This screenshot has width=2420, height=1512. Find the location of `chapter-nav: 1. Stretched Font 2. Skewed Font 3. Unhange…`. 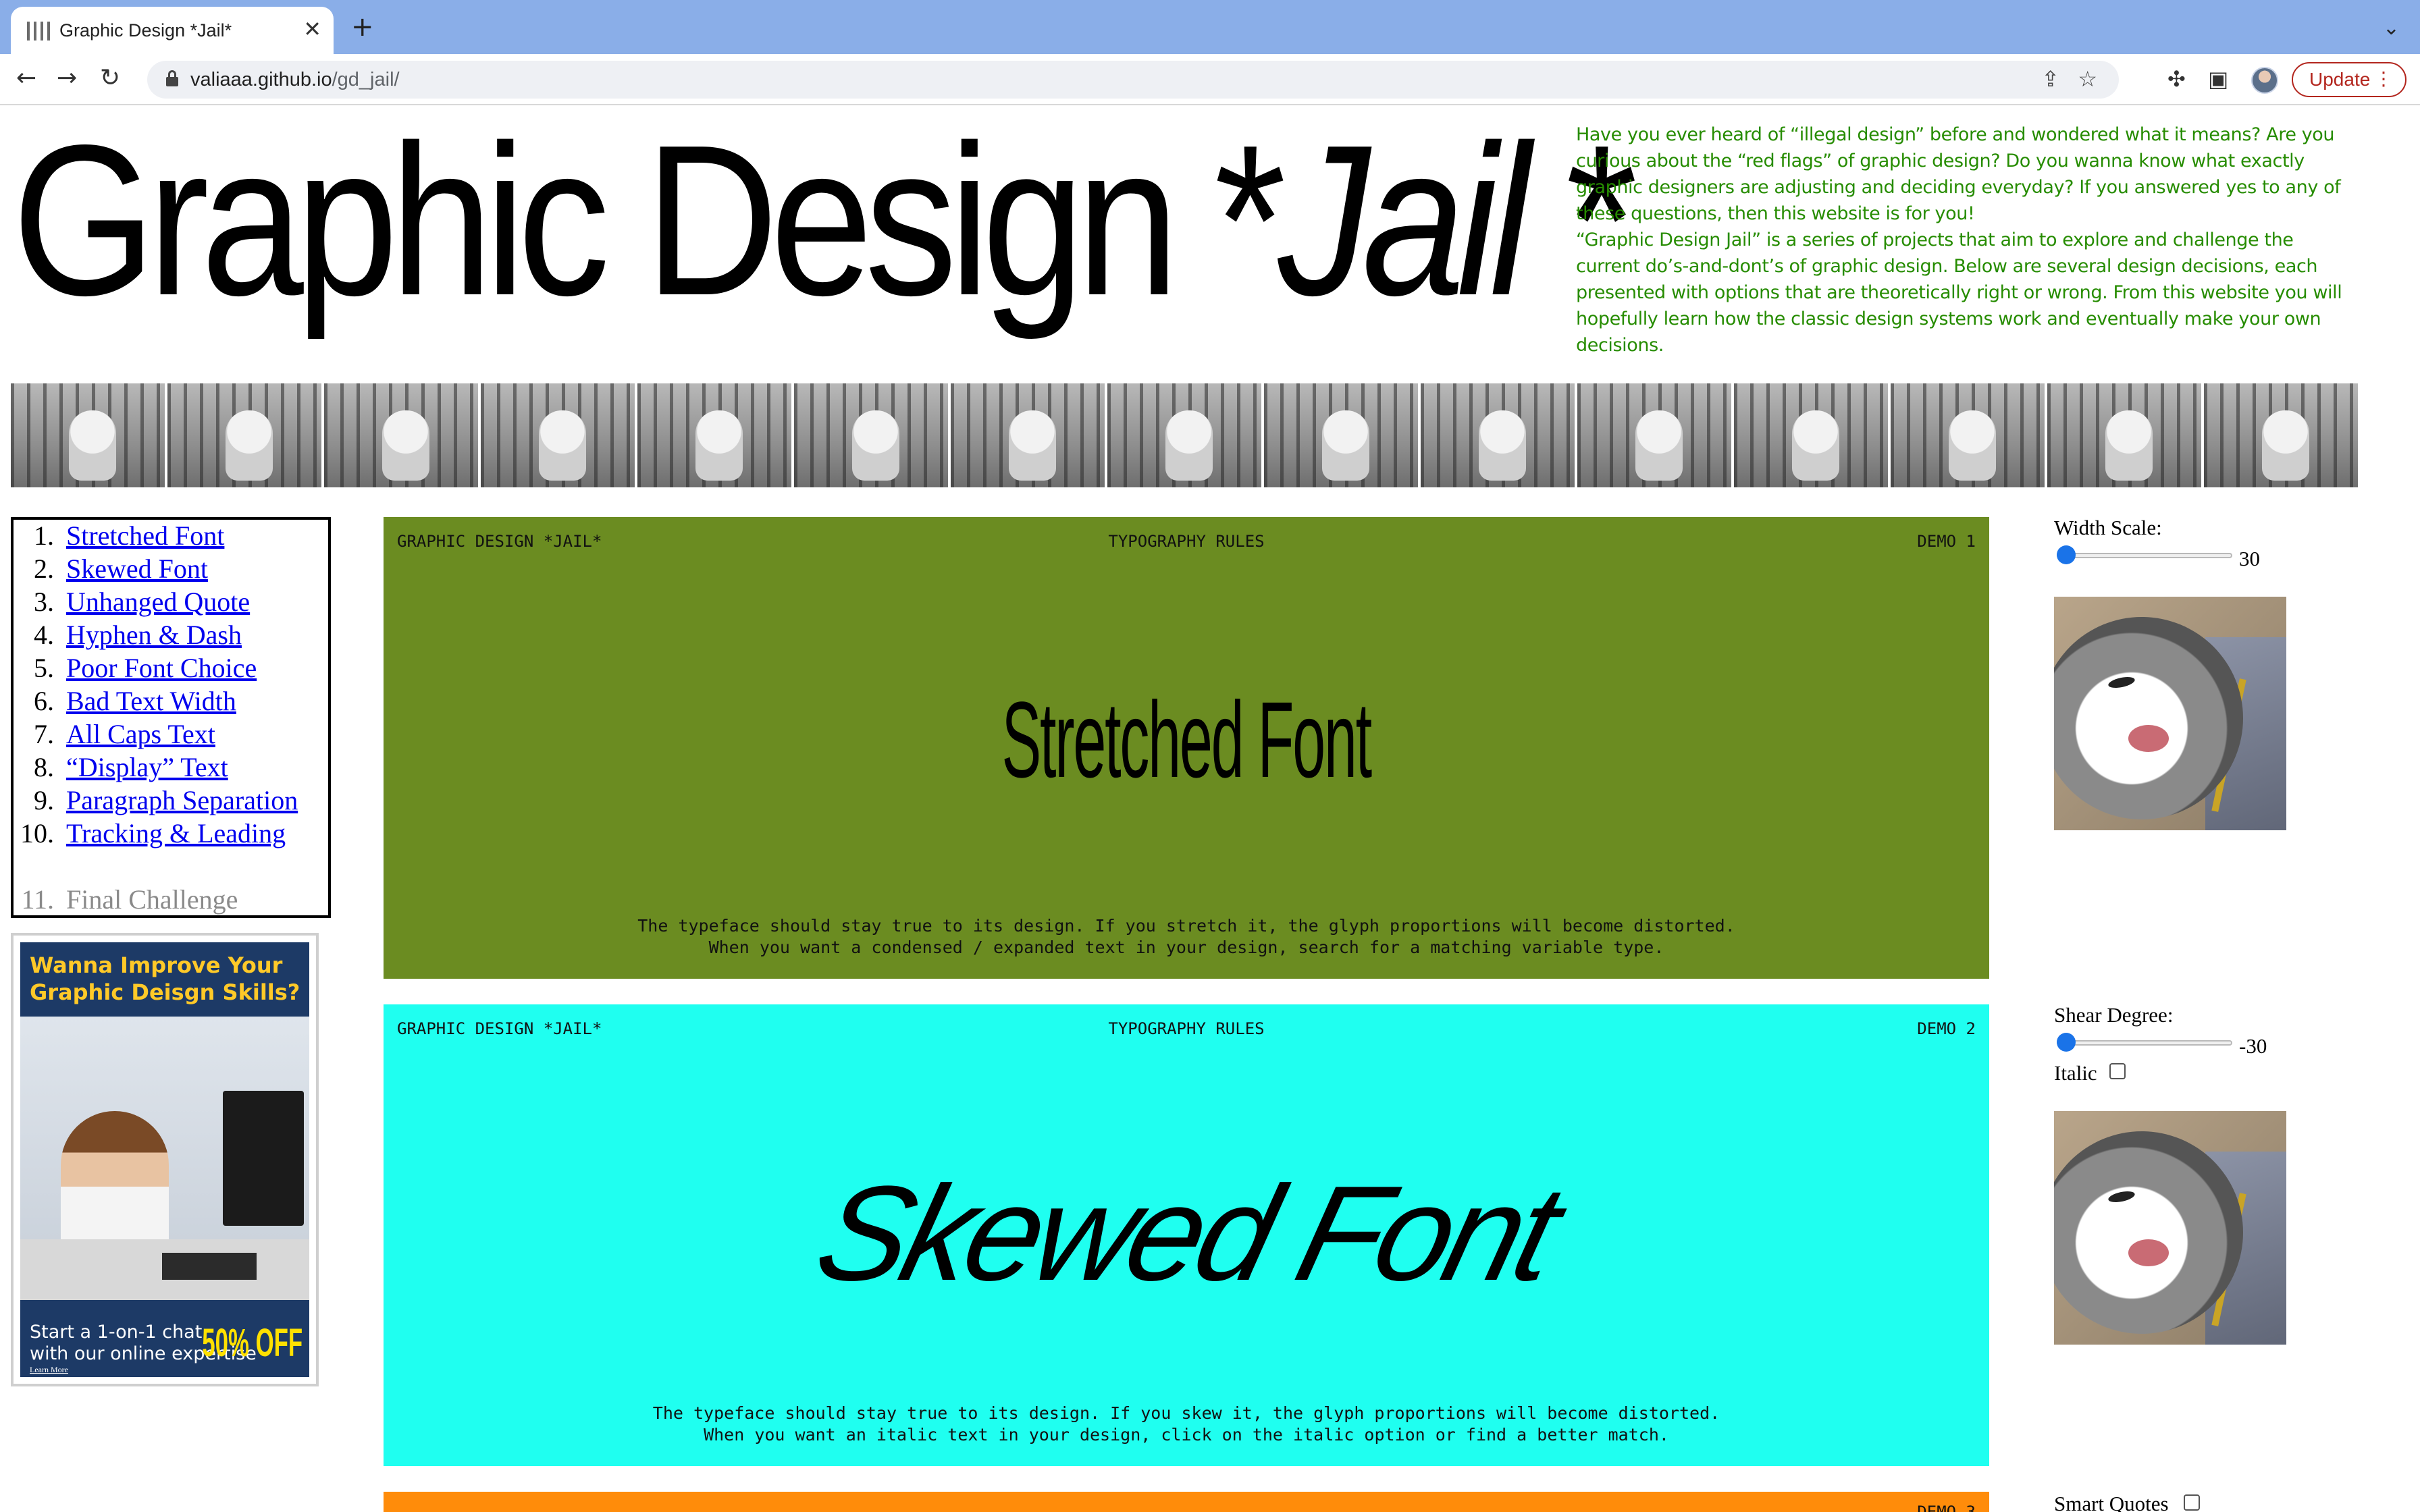

chapter-nav: 1. Stretched Font 2. Skewed Font 3. Unhange… is located at coordinates (171, 717).